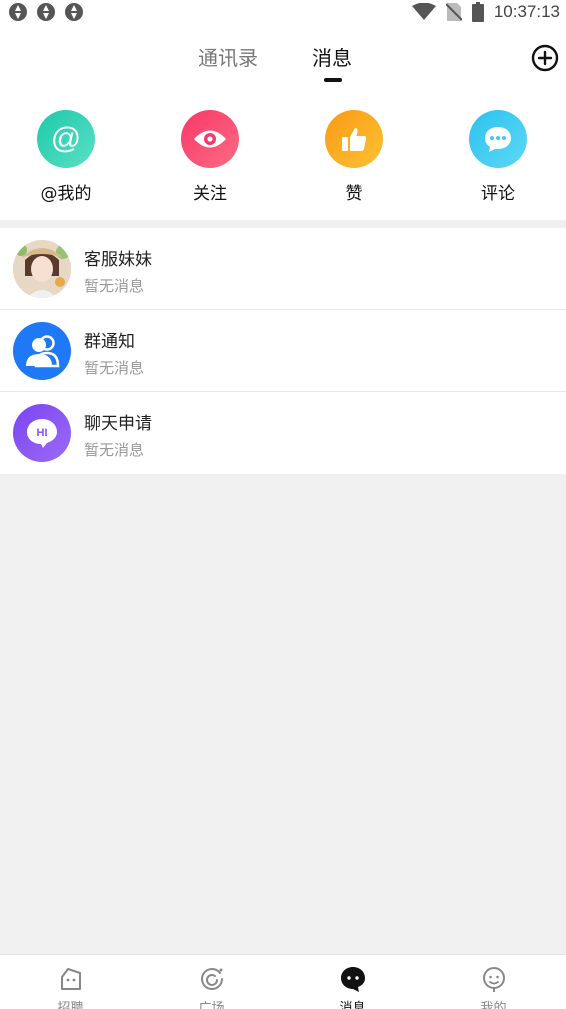  What do you see at coordinates (453, 12) in the screenshot?
I see `no-sim-icon` at bounding box center [453, 12].